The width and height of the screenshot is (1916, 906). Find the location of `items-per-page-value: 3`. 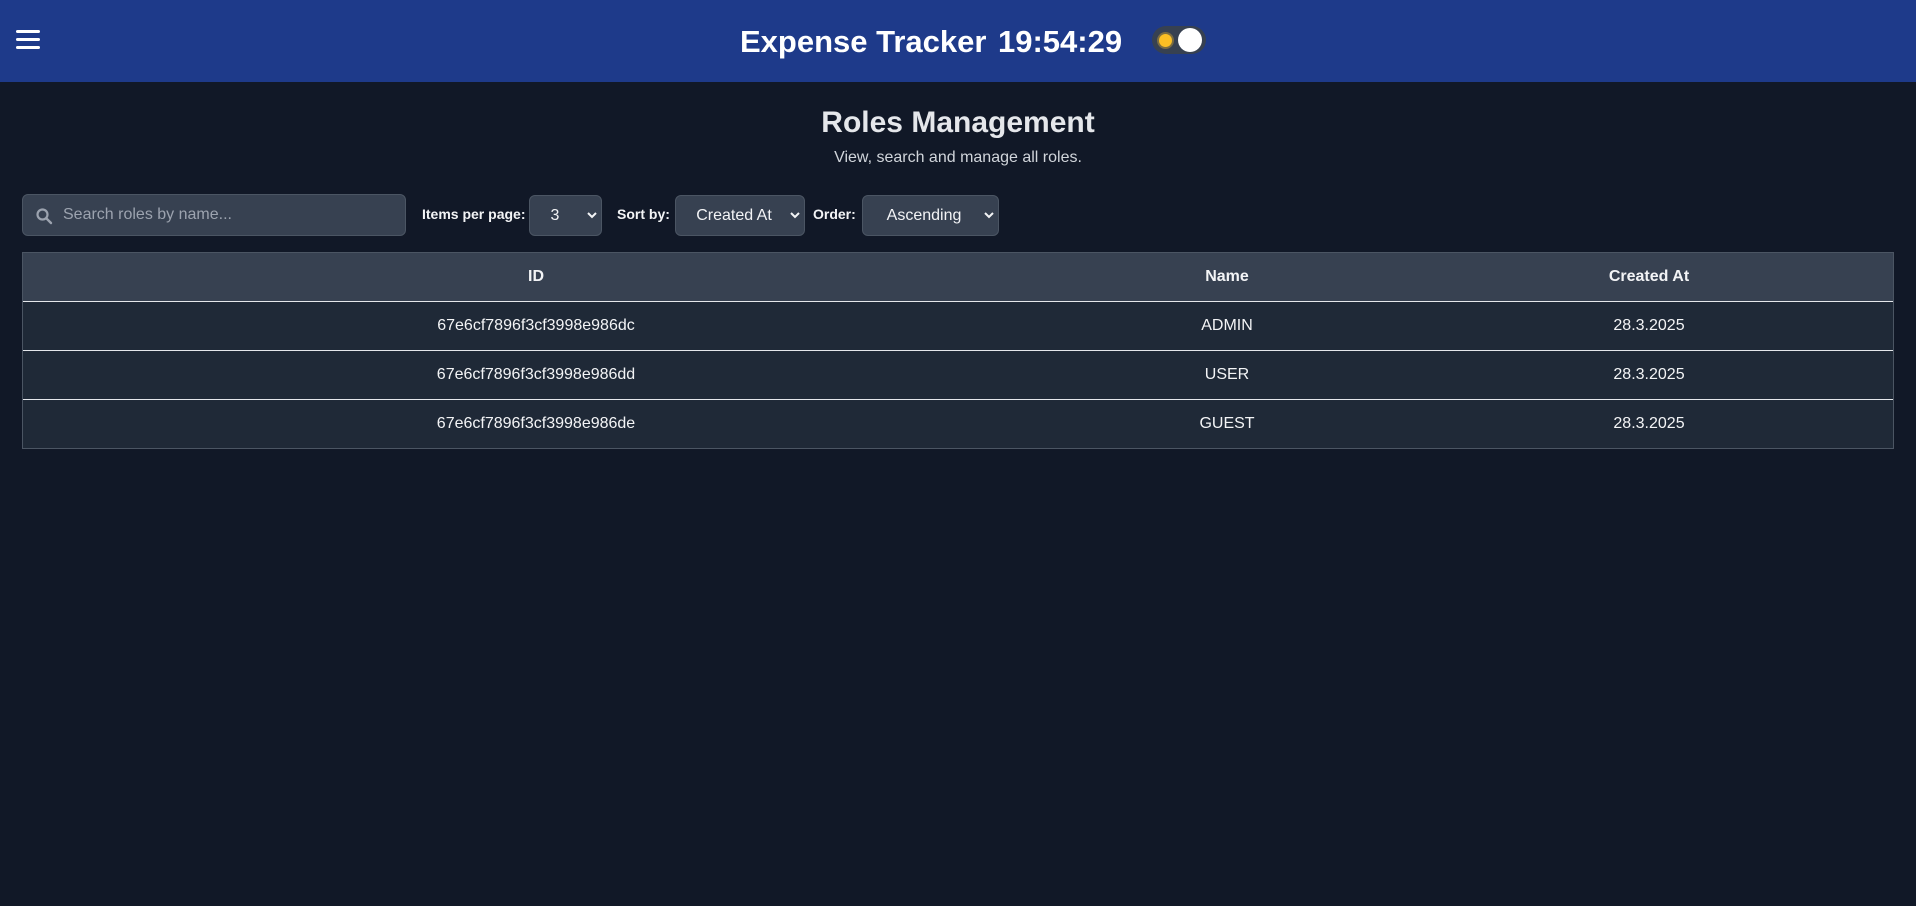

items-per-page-value: 3 is located at coordinates (555, 215).